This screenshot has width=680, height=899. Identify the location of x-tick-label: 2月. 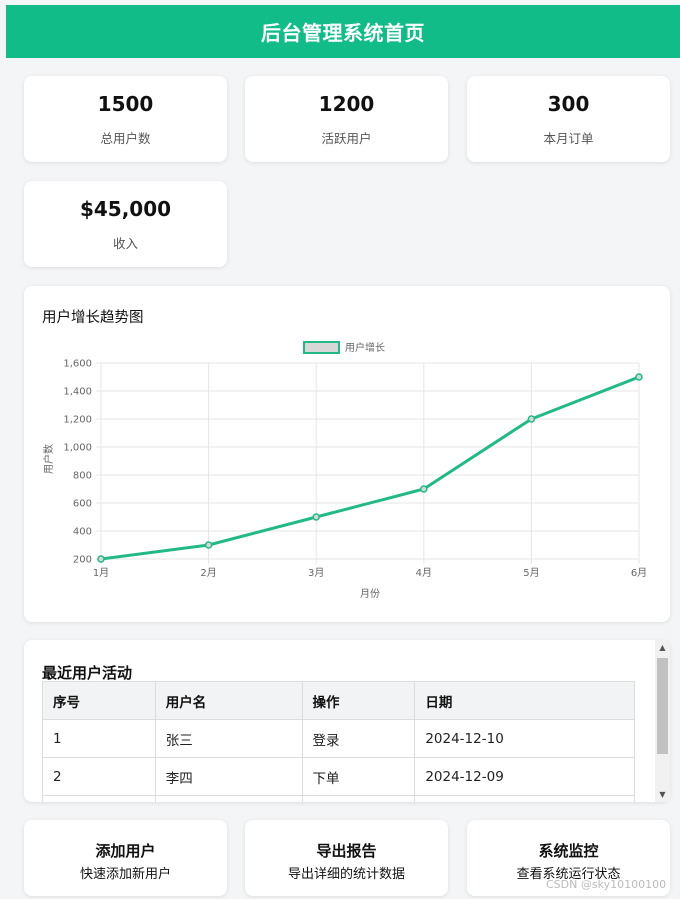
(208, 573).